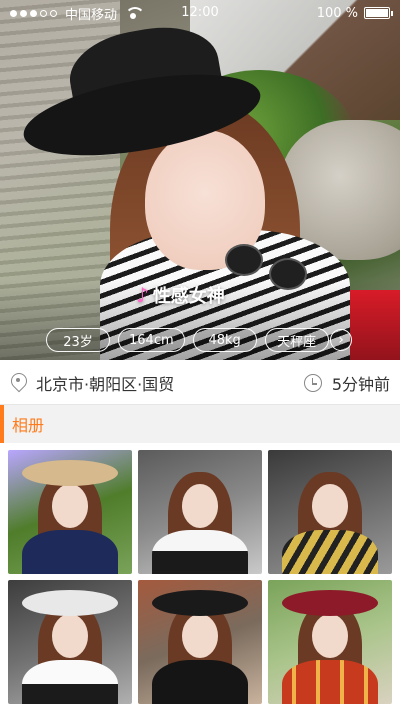 Image resolution: width=400 pixels, height=710 pixels. What do you see at coordinates (188, 296) in the screenshot?
I see `caption-text: 性感女神` at bounding box center [188, 296].